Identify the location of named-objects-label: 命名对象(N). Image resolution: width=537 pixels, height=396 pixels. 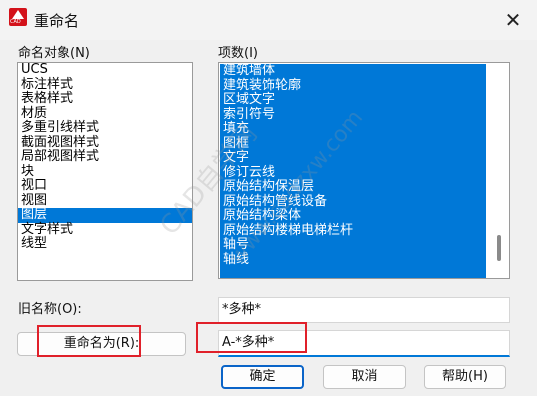
(54, 53).